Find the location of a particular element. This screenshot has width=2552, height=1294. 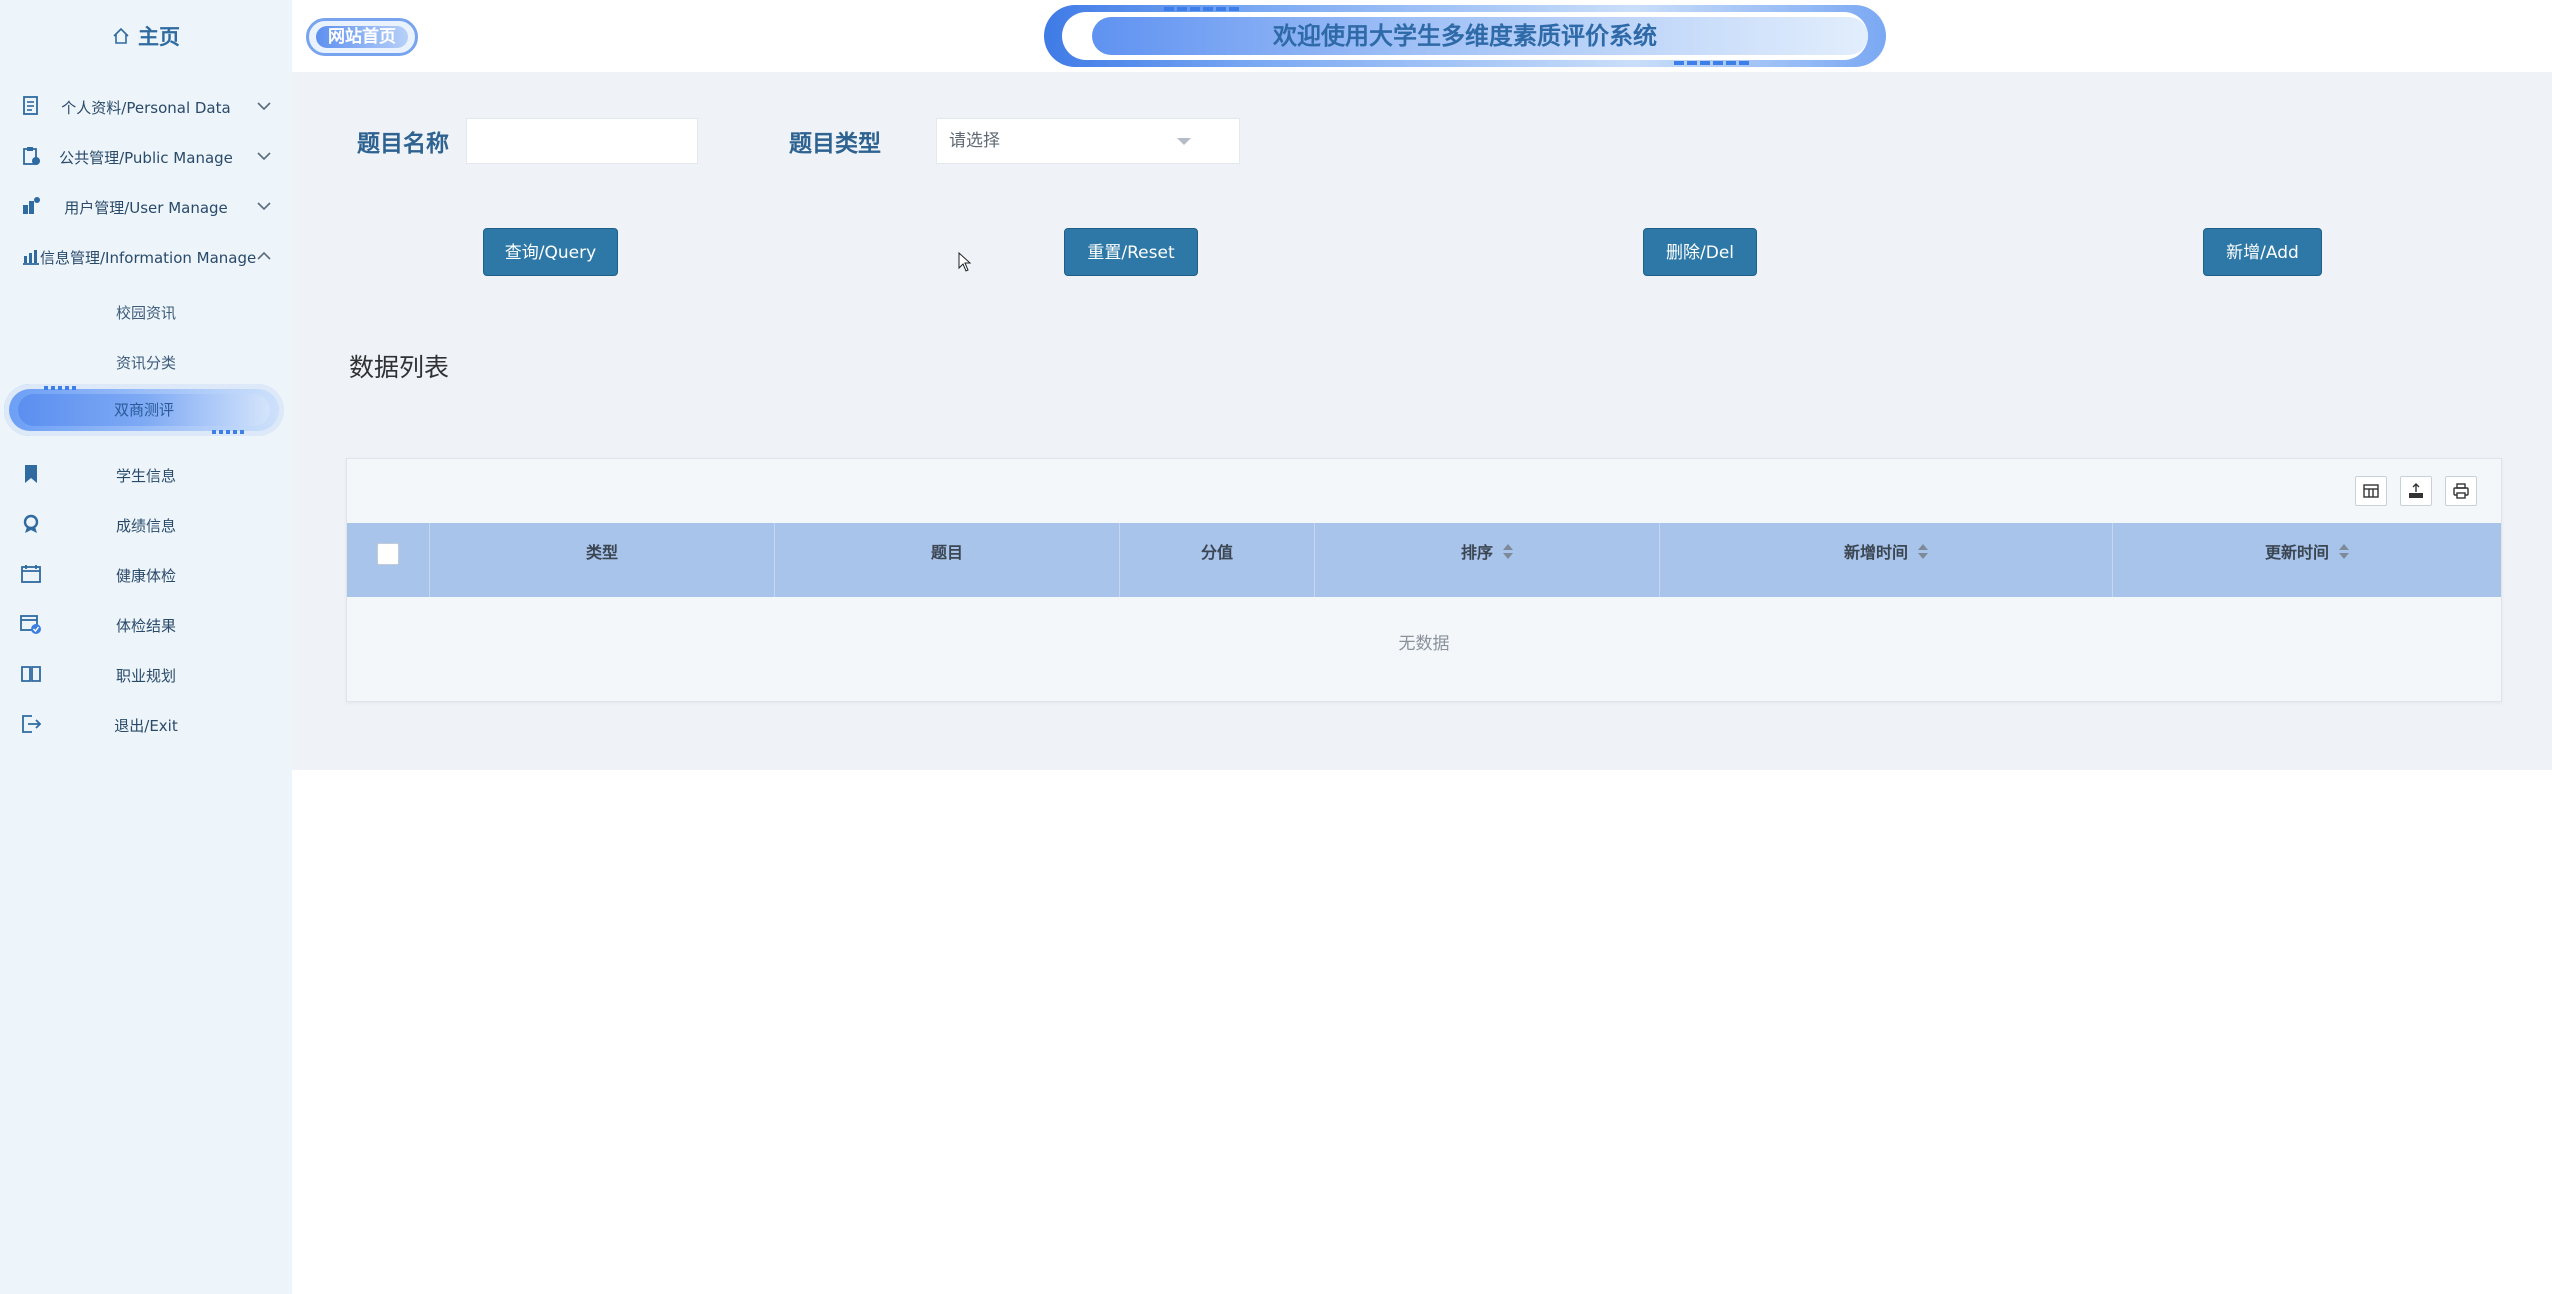

menu-label: 成绩信息 is located at coordinates (145, 525).